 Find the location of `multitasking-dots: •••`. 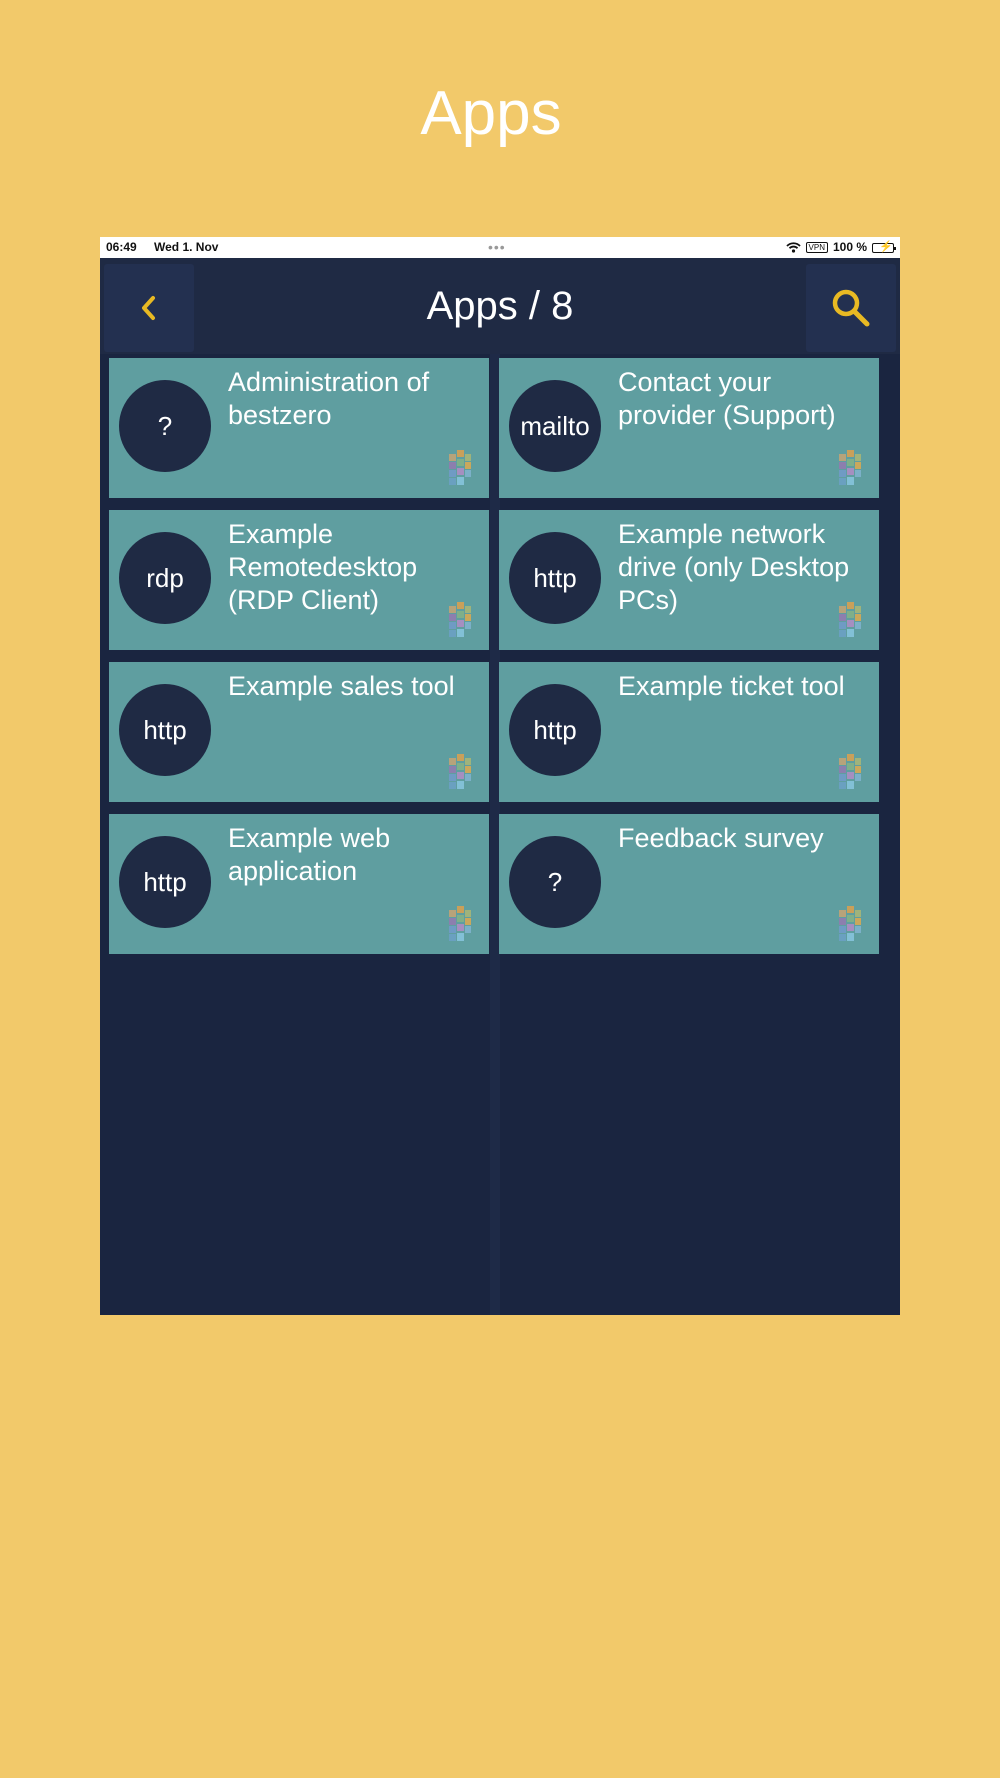

multitasking-dots: ••• is located at coordinates (497, 247).